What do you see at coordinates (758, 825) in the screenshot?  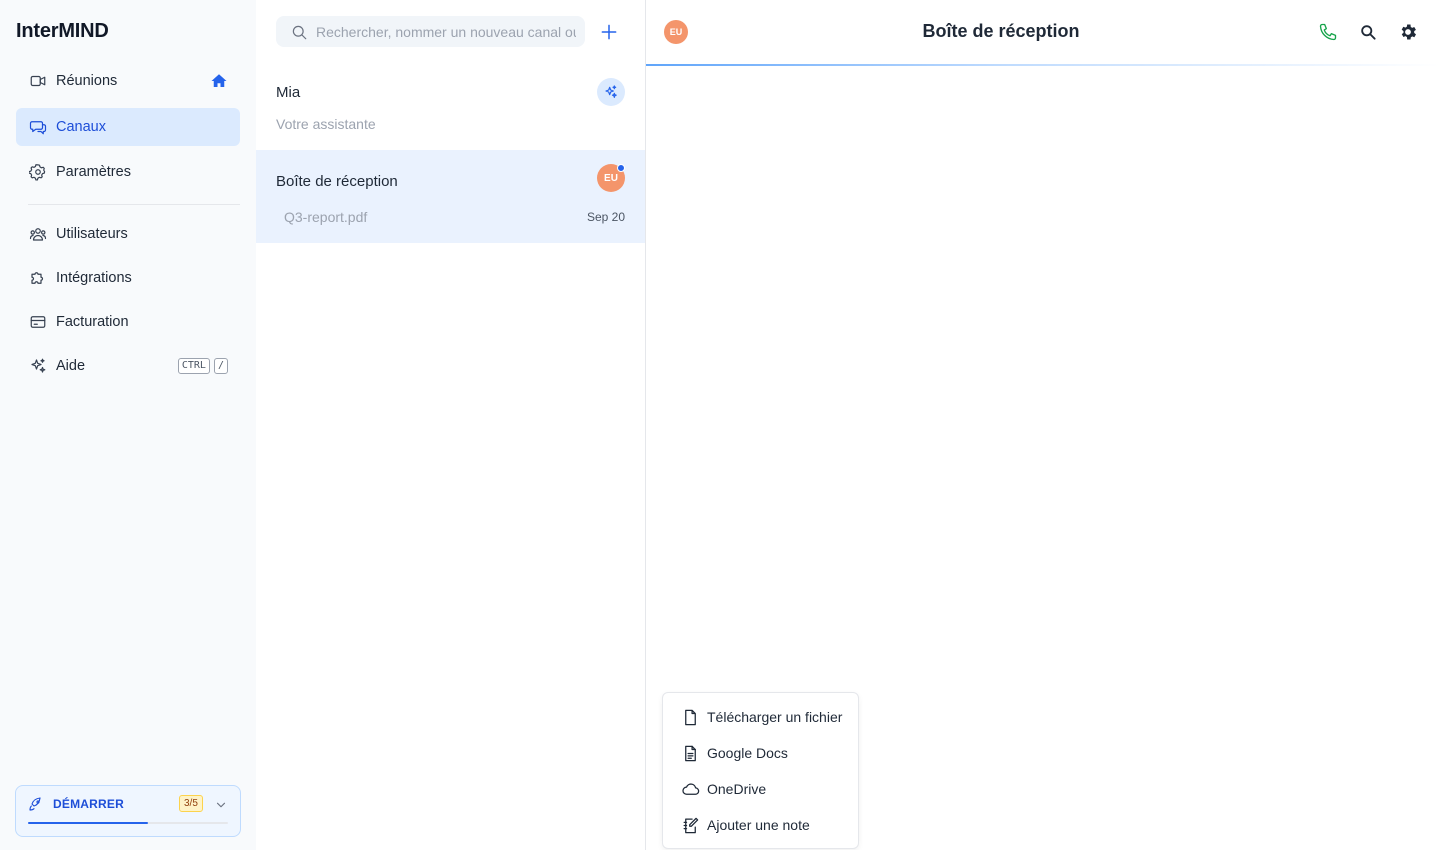 I see `menu-item-label: Ajouter une note` at bounding box center [758, 825].